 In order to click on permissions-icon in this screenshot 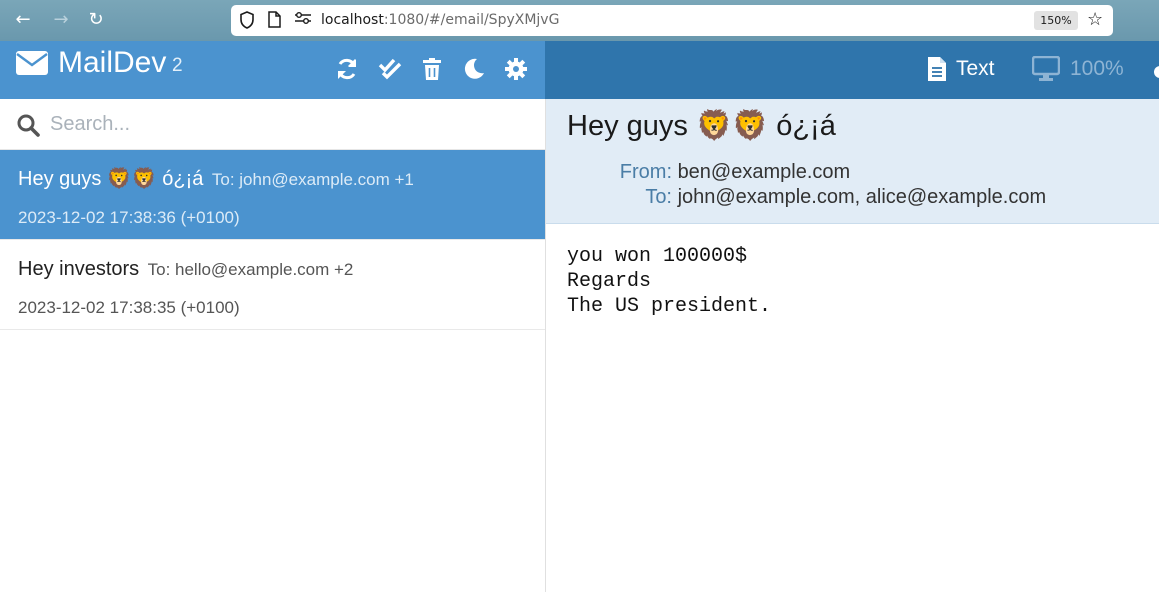, I will do `click(303, 20)`.